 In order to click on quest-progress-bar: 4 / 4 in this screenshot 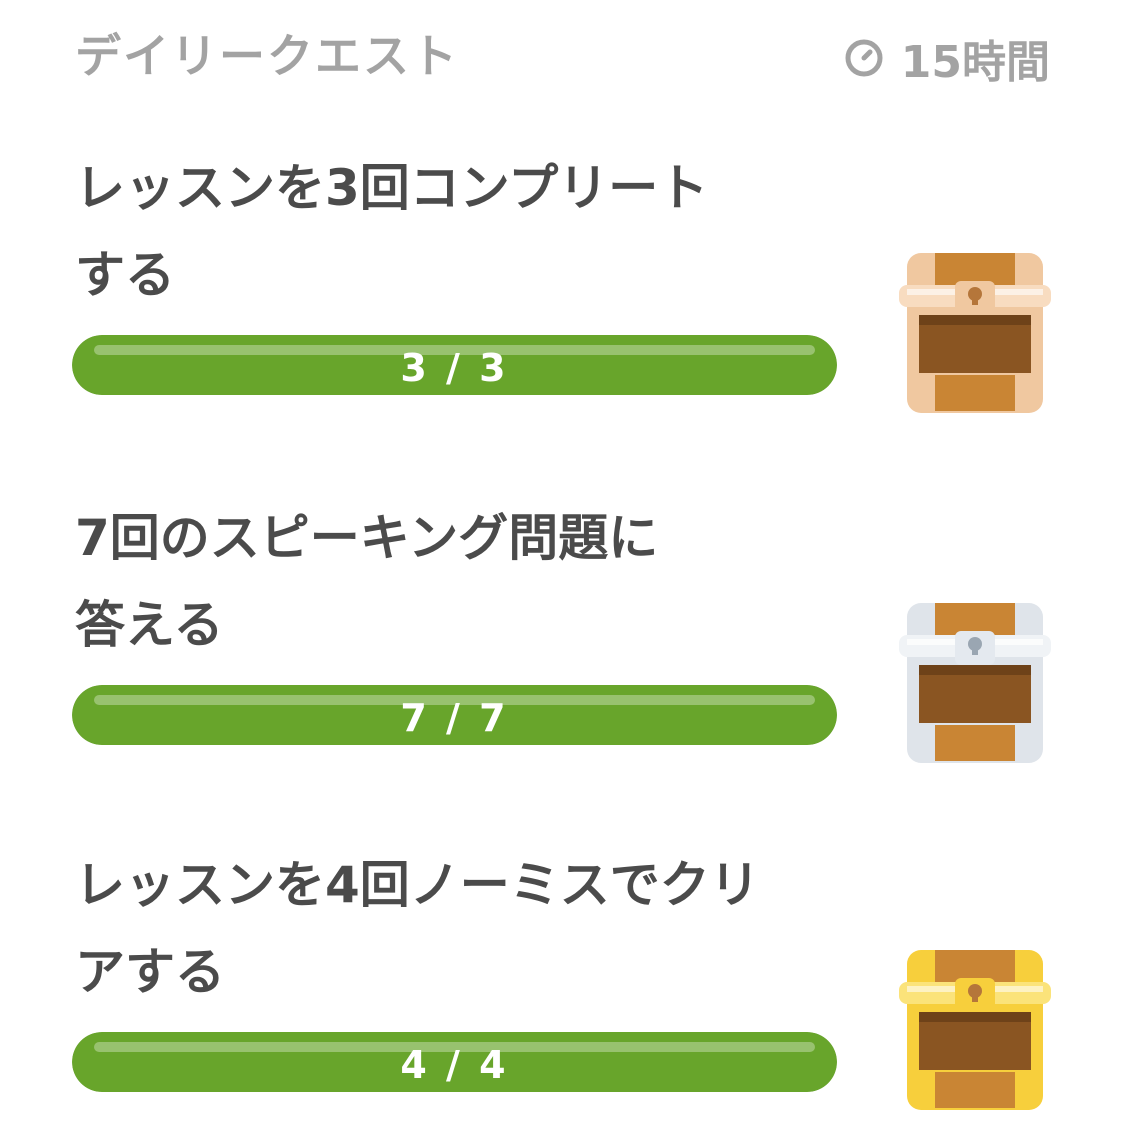, I will do `click(454, 1062)`.